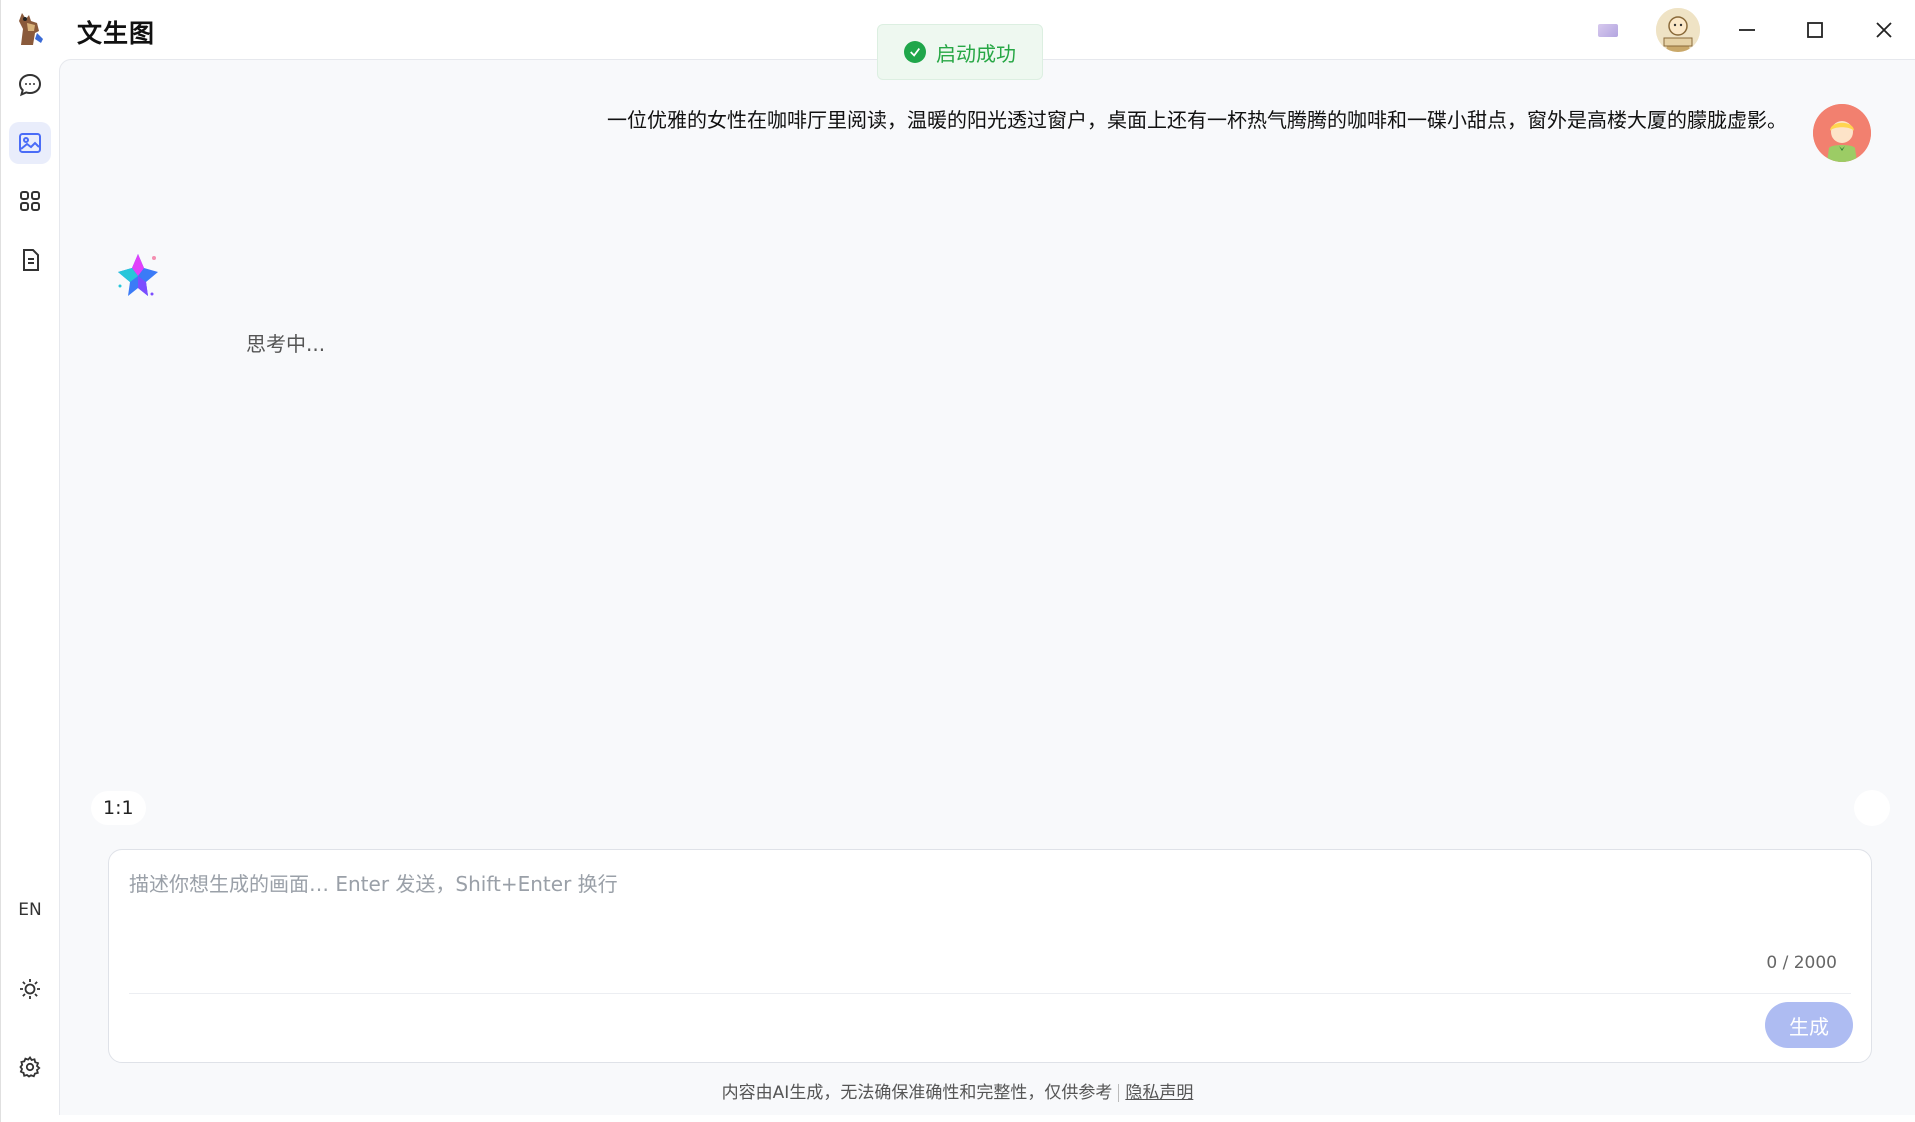  I want to click on theme-toggle-button, so click(30, 989).